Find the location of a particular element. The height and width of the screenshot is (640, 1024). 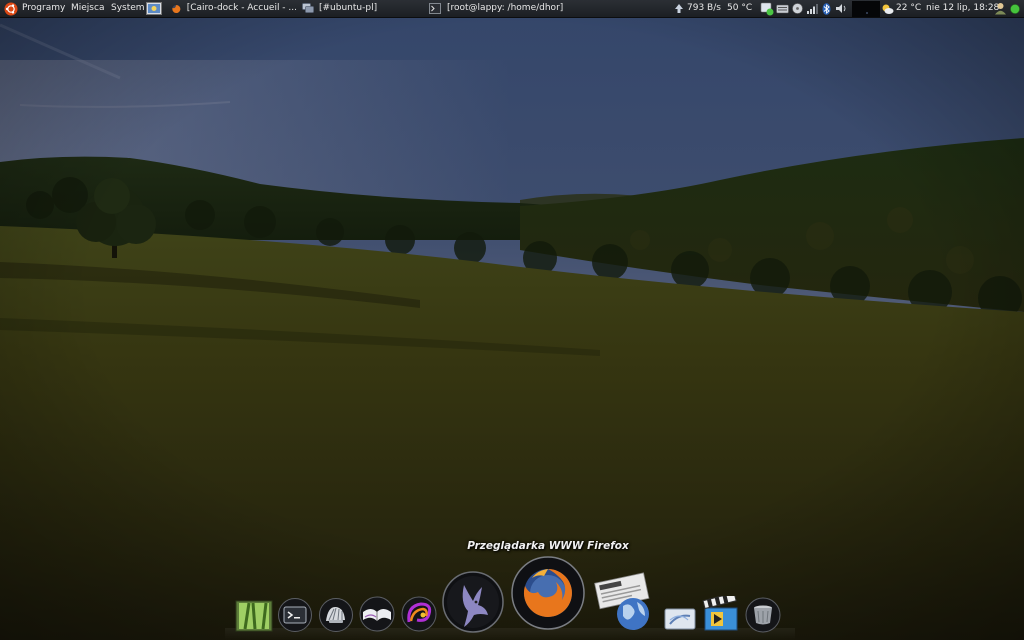

volume-icon is located at coordinates (841, 8).